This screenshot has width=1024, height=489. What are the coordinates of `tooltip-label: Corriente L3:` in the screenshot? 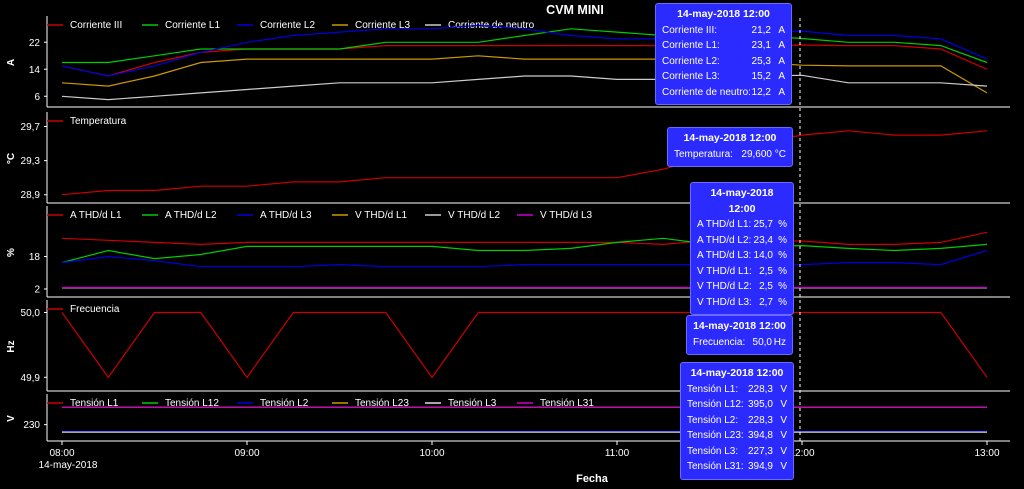 It's located at (691, 76).